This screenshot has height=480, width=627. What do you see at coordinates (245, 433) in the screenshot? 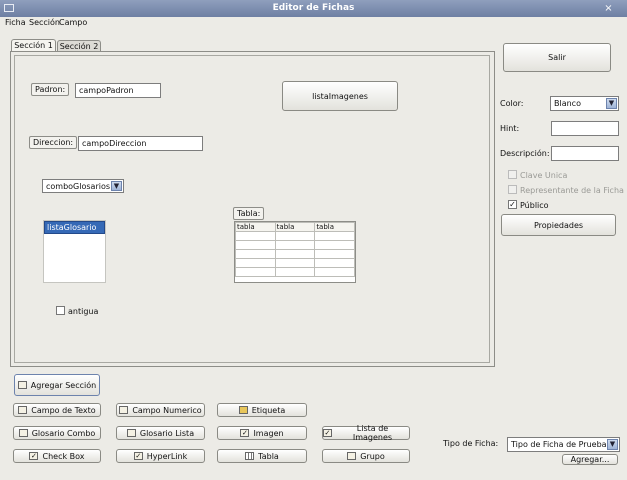
I see `image-icon: ✓` at bounding box center [245, 433].